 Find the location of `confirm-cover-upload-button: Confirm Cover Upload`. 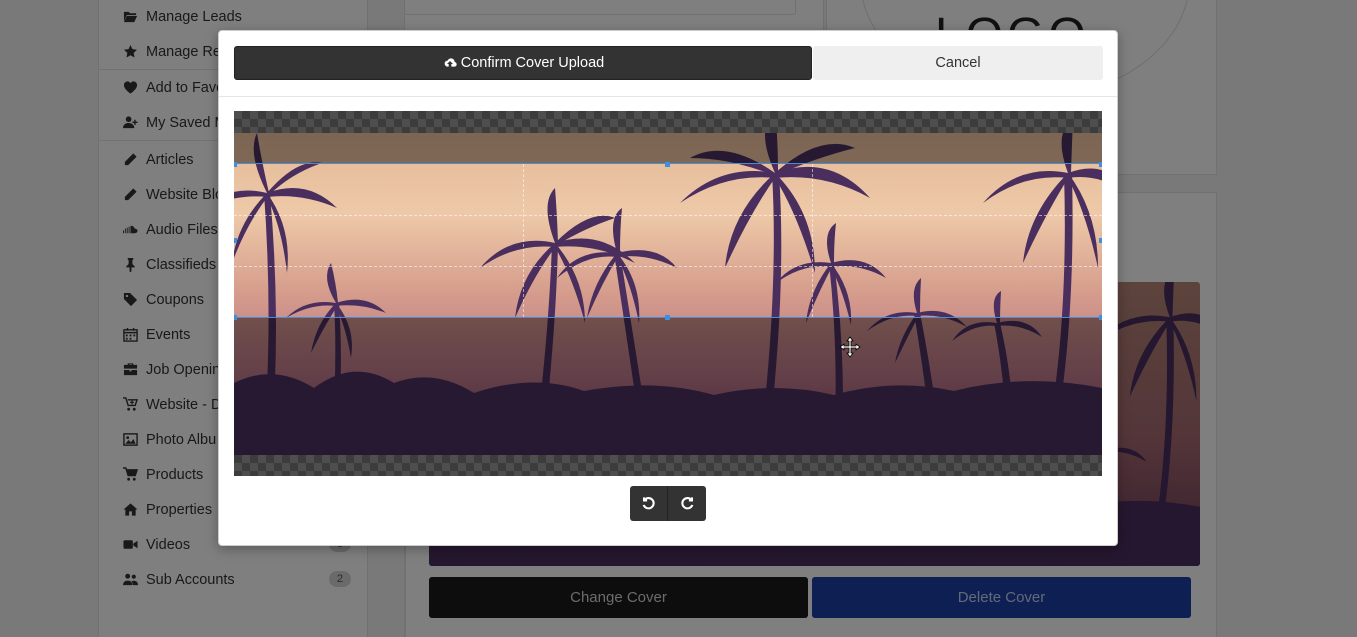

confirm-cover-upload-button: Confirm Cover Upload is located at coordinates (523, 63).